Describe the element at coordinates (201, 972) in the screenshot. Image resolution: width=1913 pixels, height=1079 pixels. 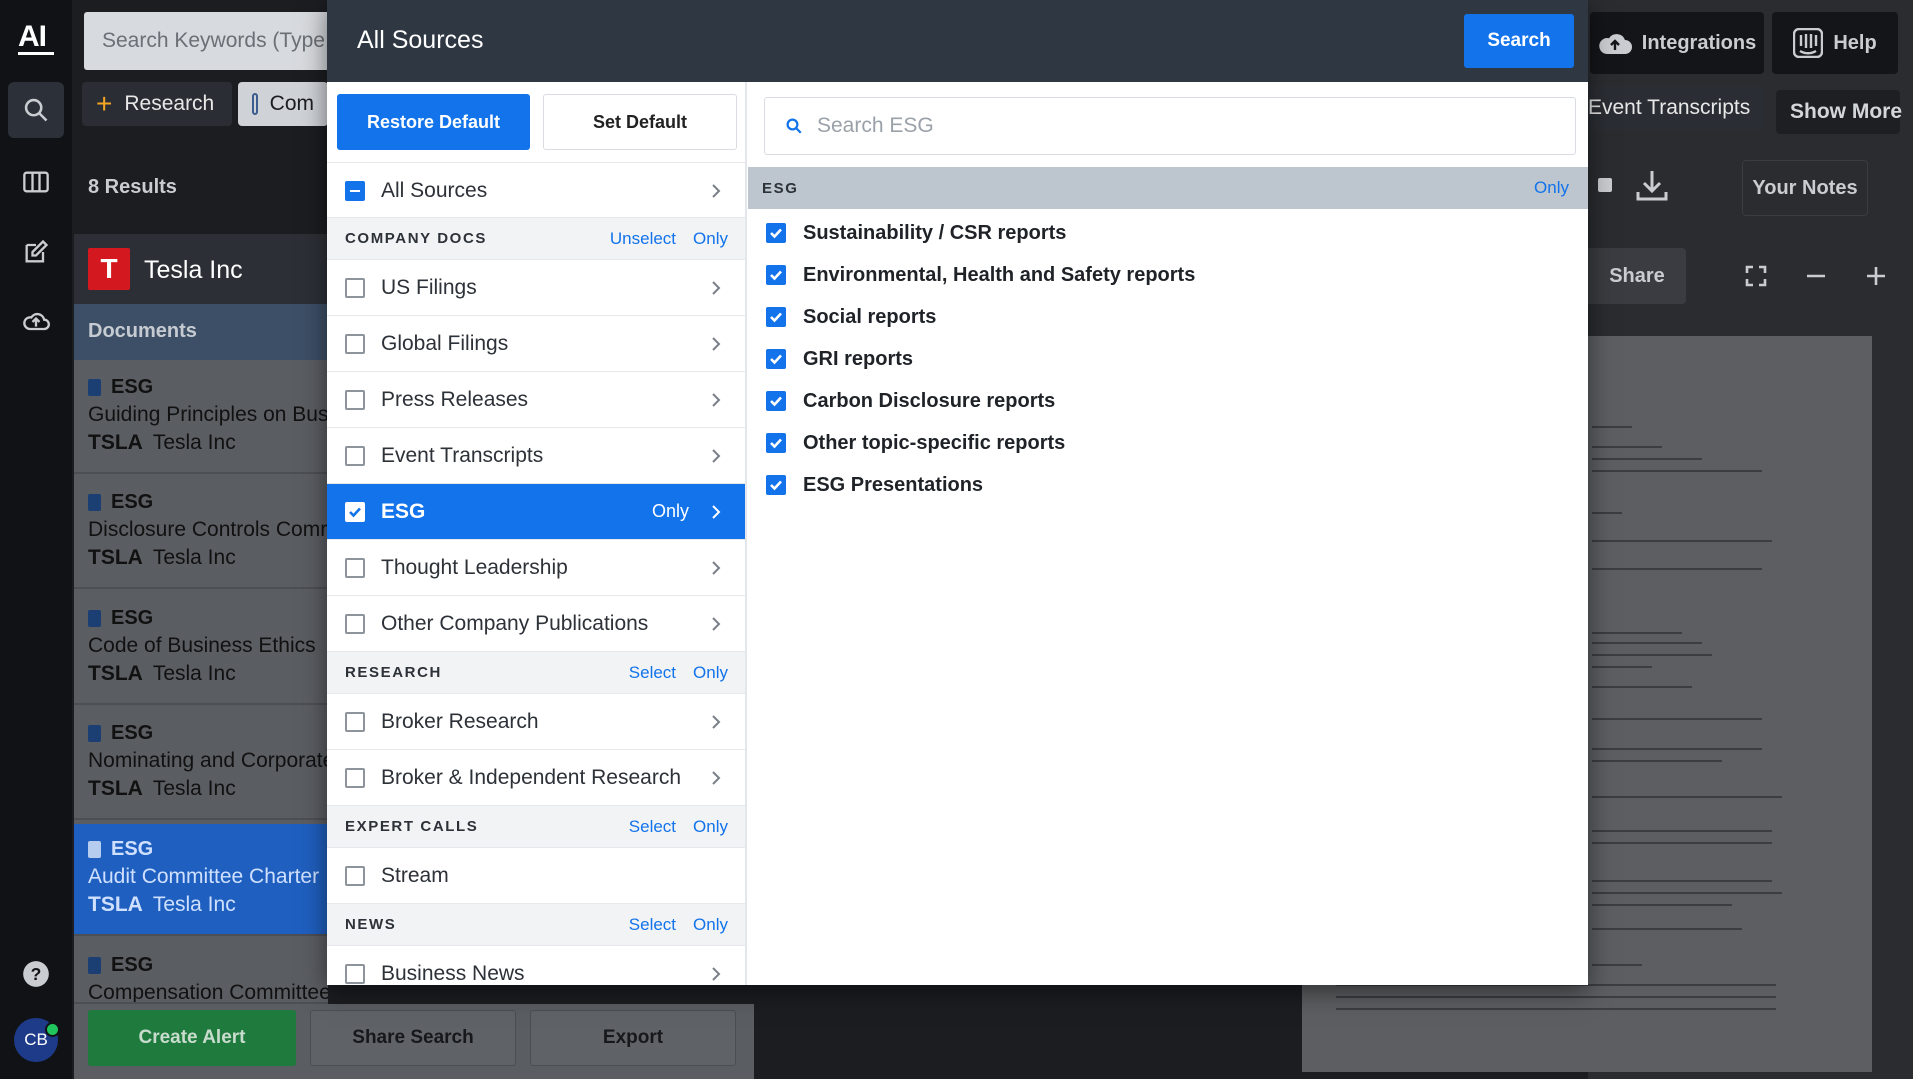
I see `document-item: ESG Compensation Committee Charter` at that location.